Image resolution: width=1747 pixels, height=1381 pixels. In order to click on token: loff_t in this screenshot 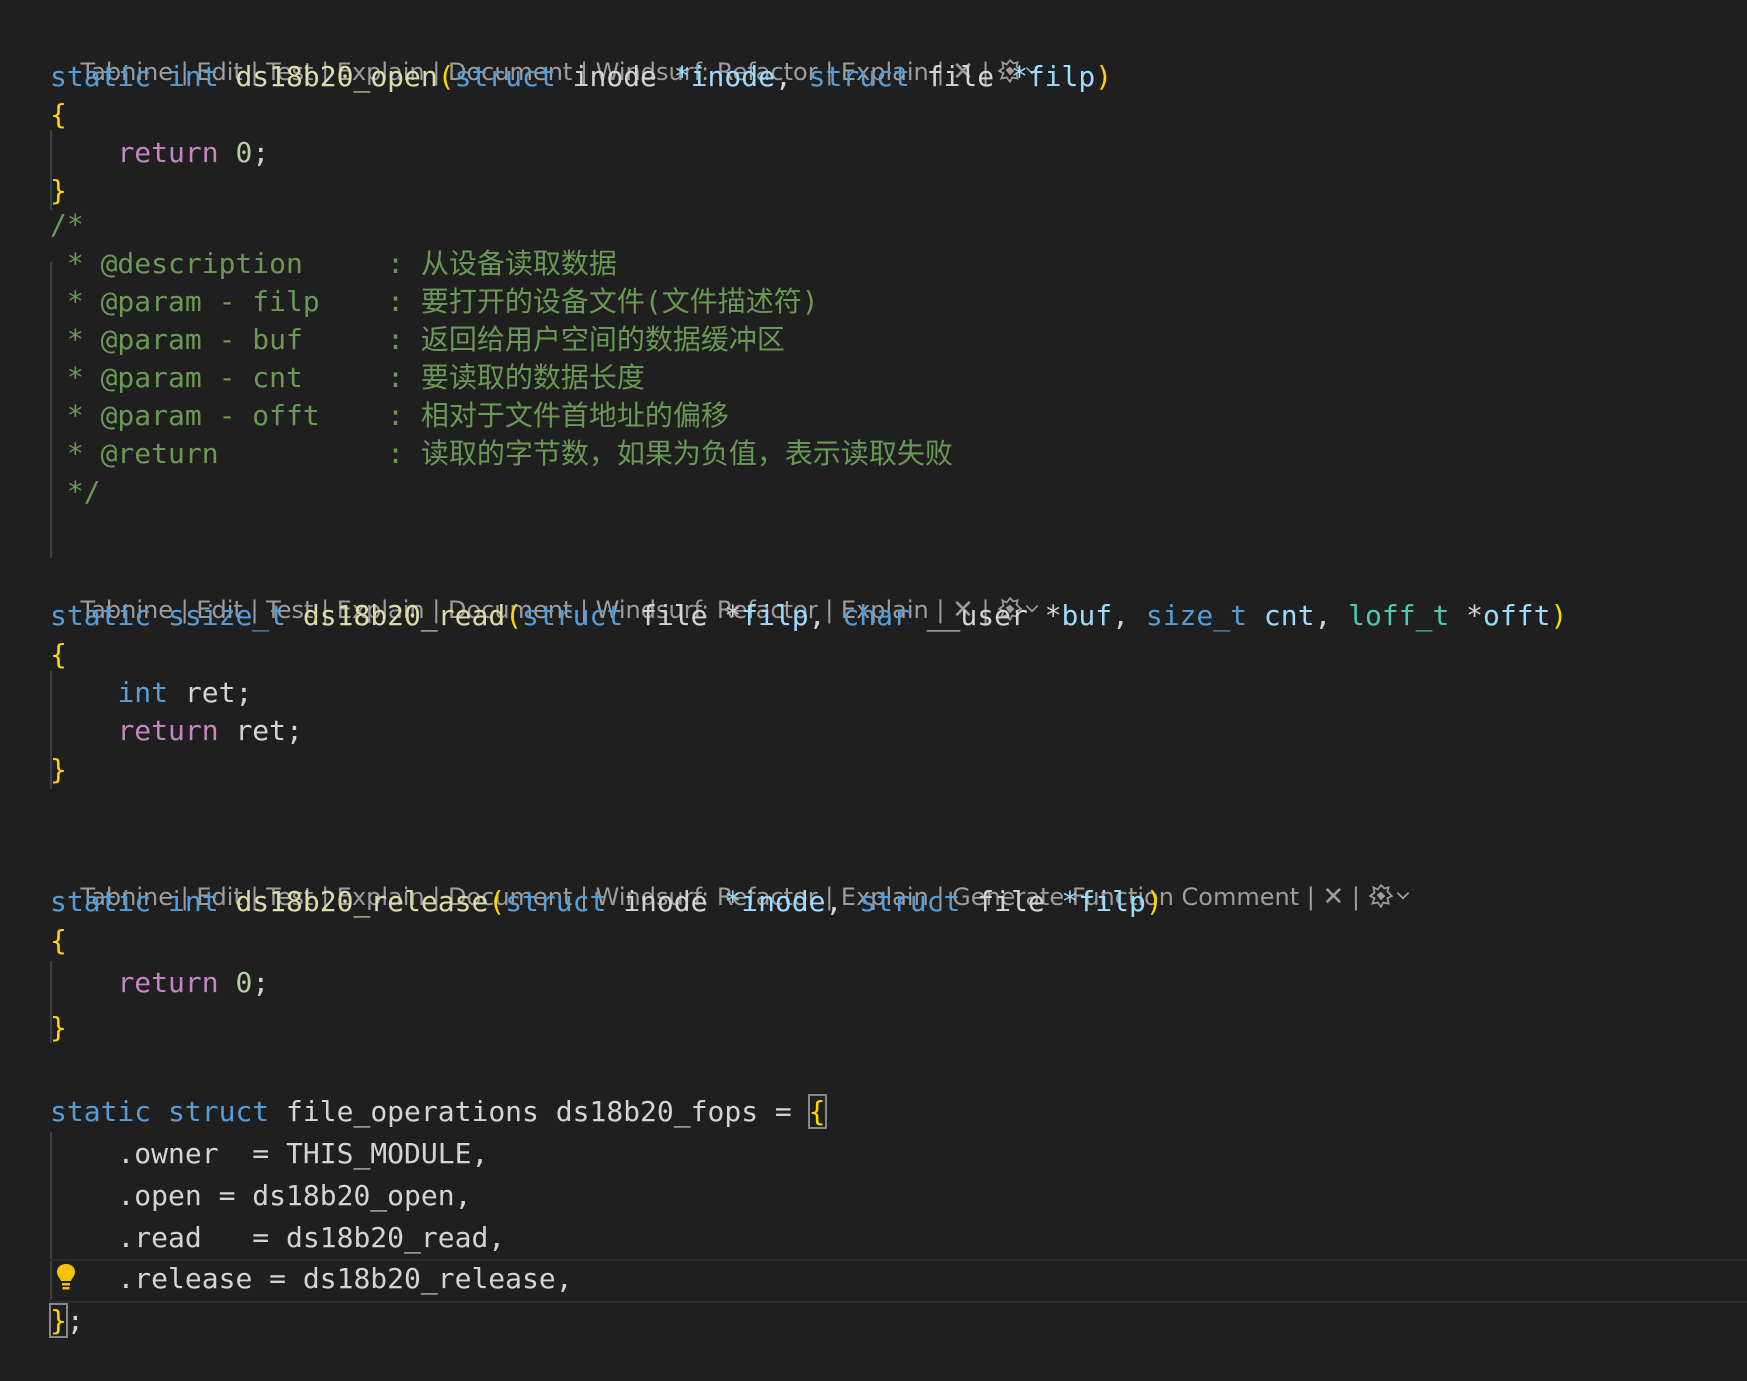, I will do `click(1399, 615)`.